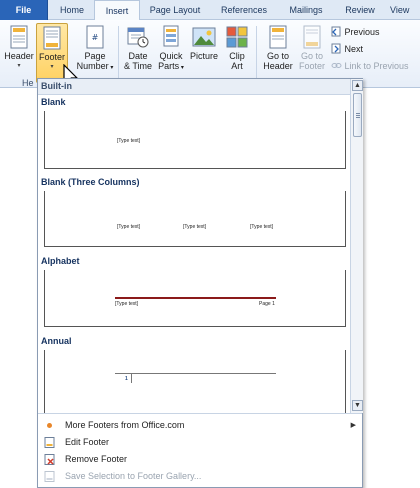 This screenshot has width=420, height=488. What do you see at coordinates (51, 57) in the screenshot?
I see `footer-button-label: Footer` at bounding box center [51, 57].